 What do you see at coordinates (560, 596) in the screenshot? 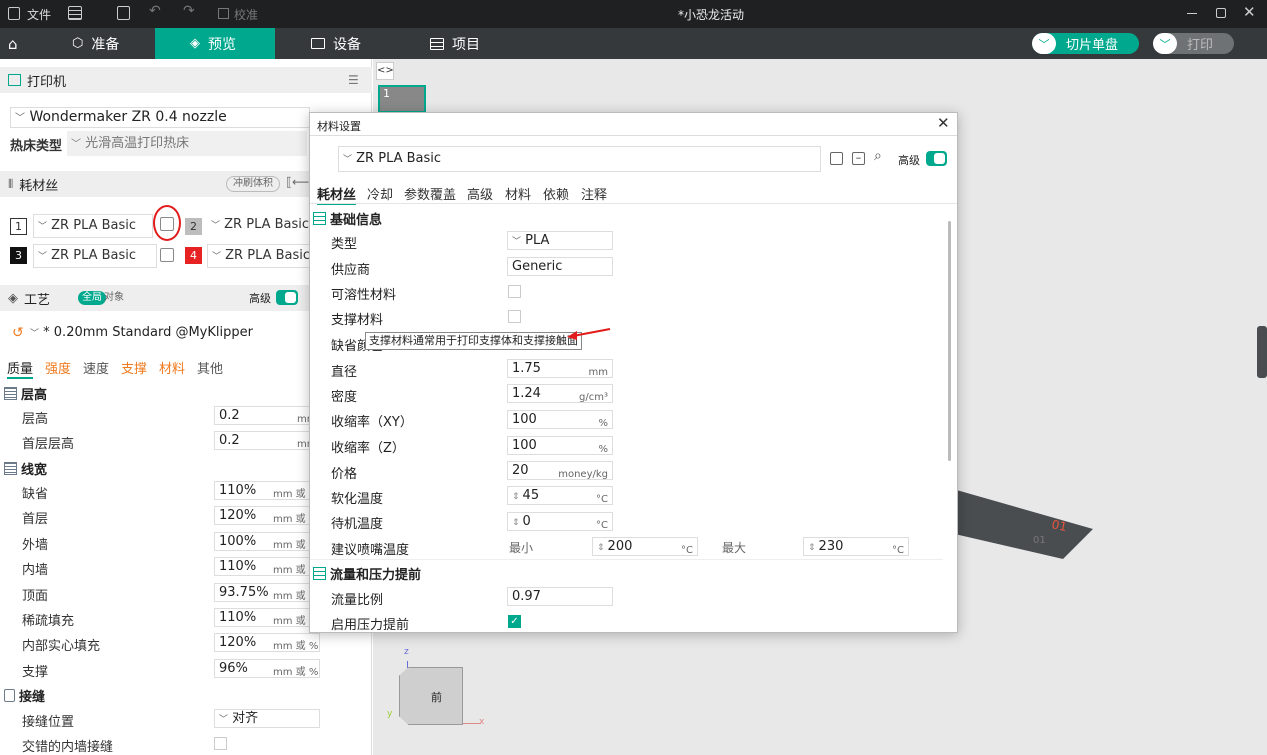
I see `flow-ratio-input: 0.97` at bounding box center [560, 596].